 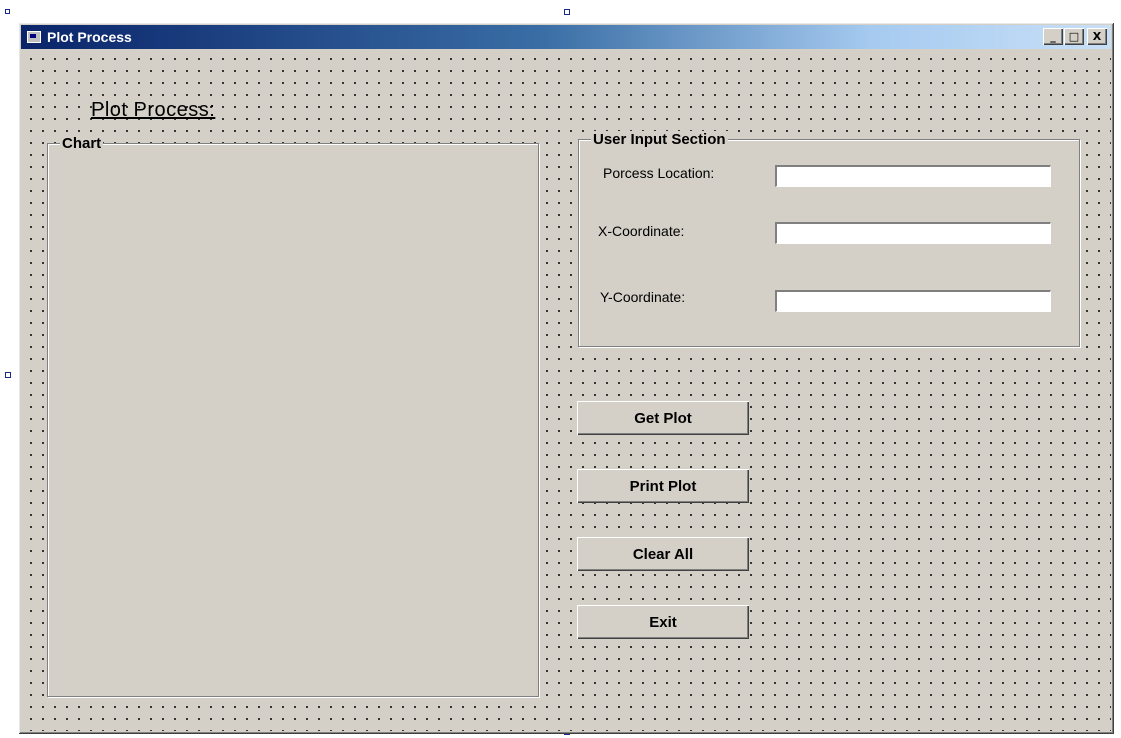 I want to click on resize-handle-top, so click(x=567, y=12).